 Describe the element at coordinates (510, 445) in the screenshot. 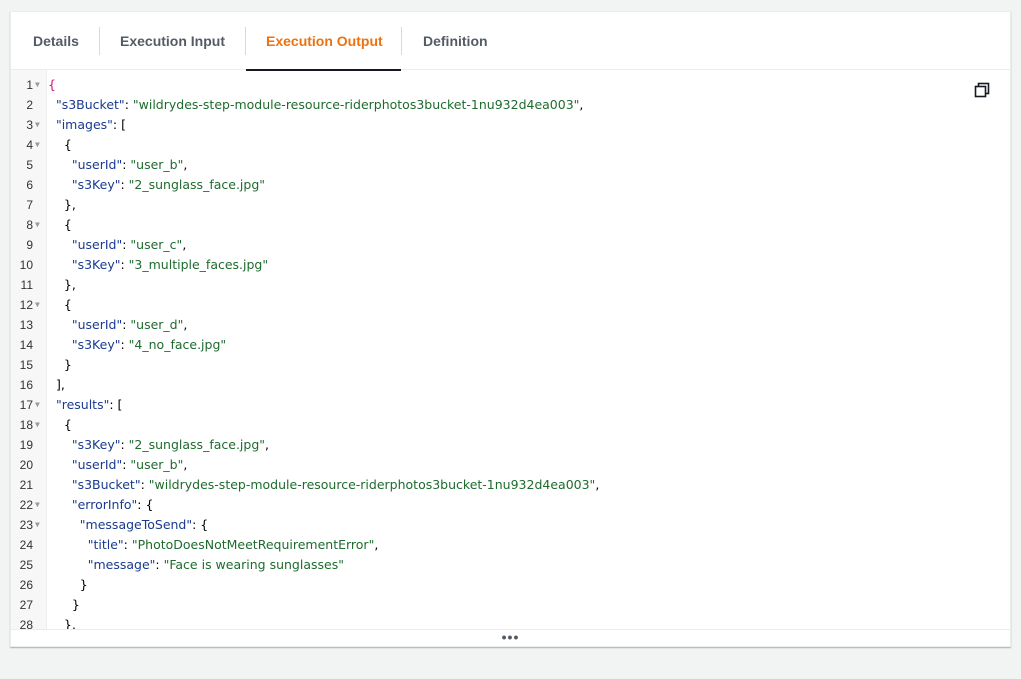

I see `code-line: 19 "s3Key": "2_sunglass_face.jpg",` at that location.